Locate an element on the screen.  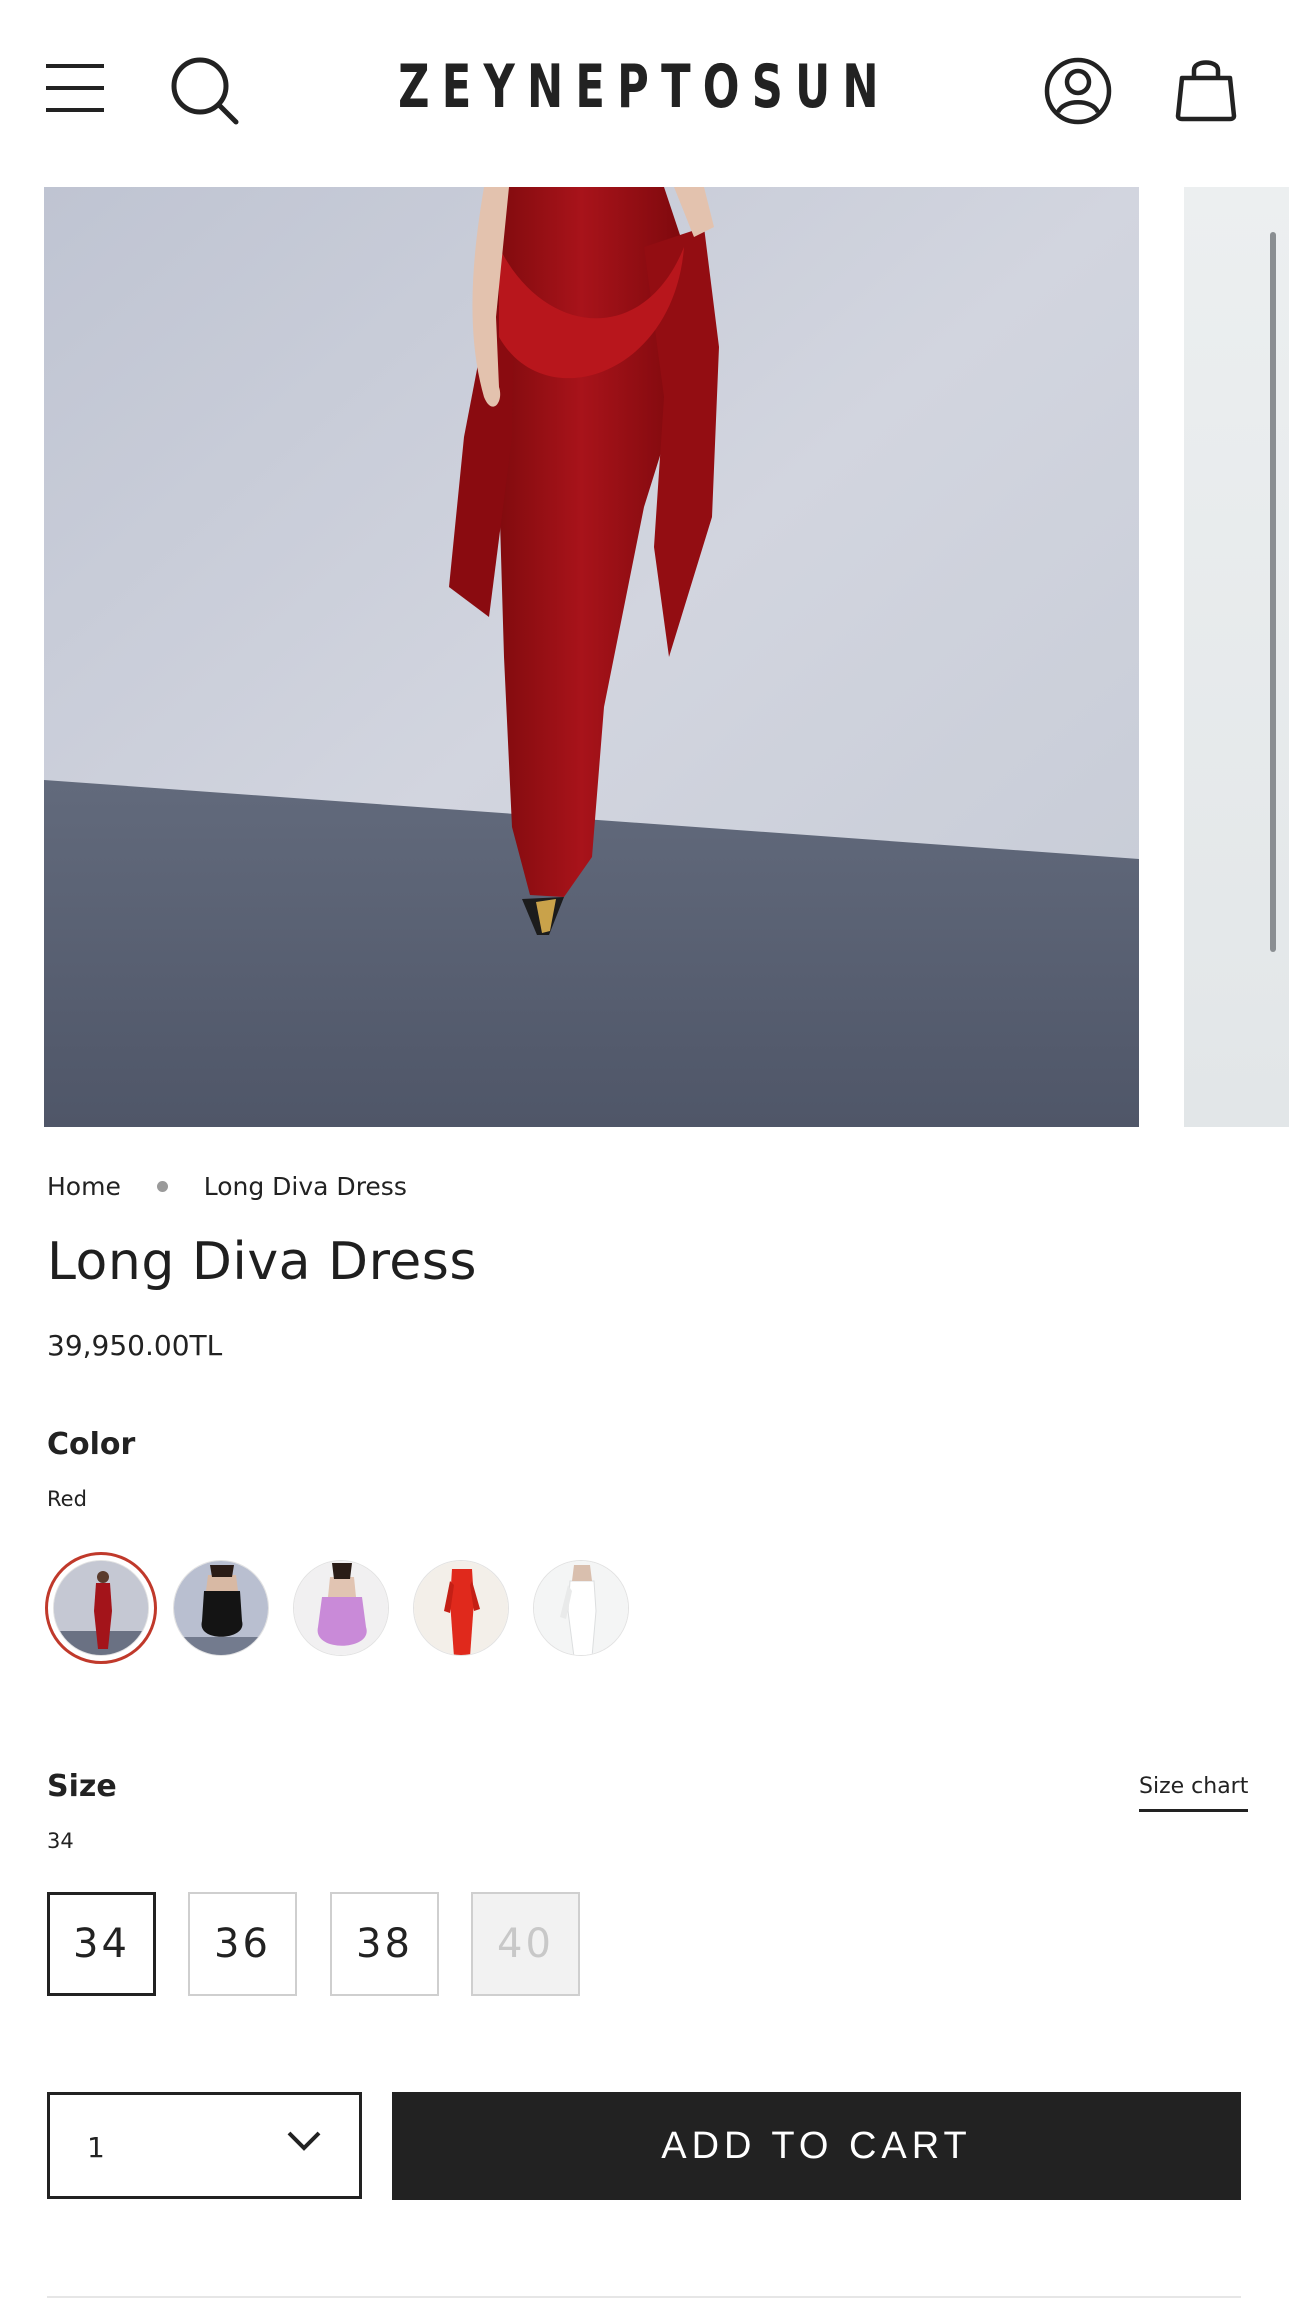
size-label: Size is located at coordinates (82, 1786).